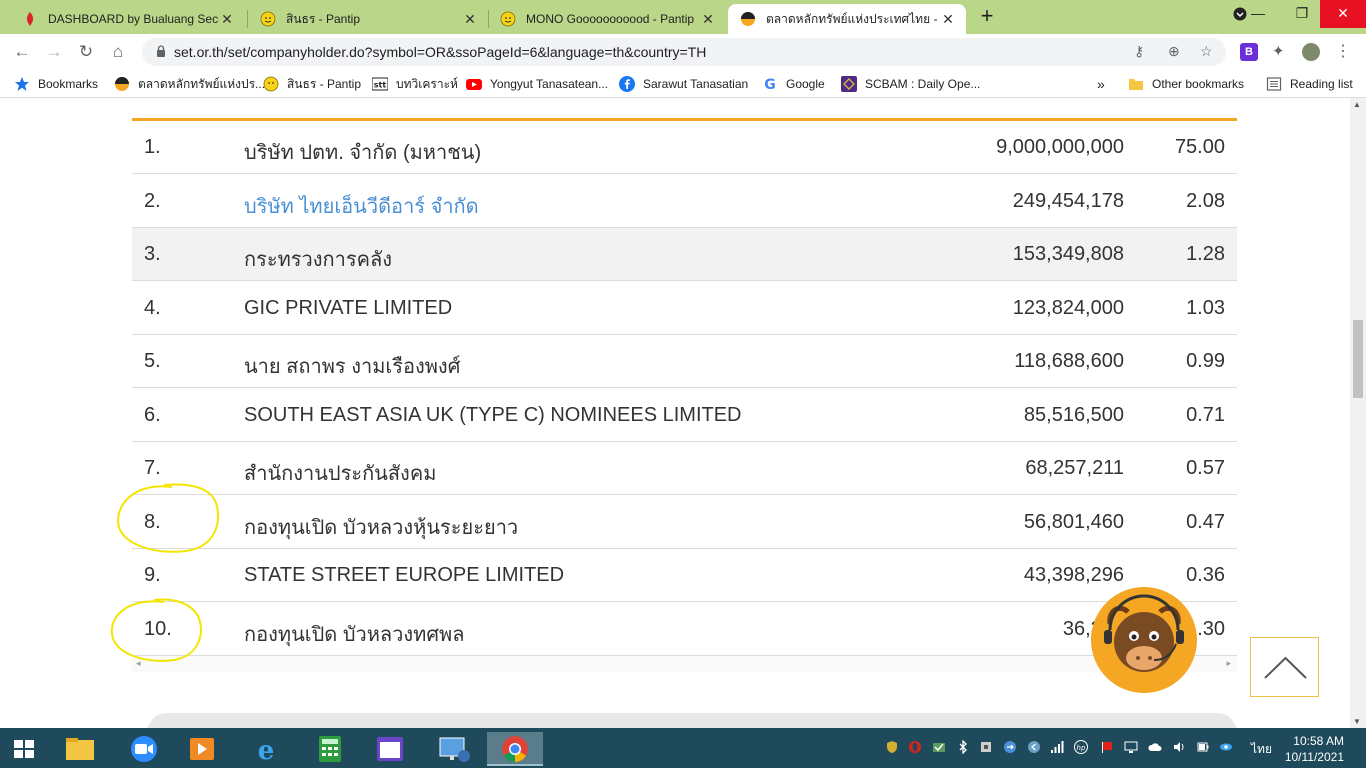 The height and width of the screenshot is (771, 1366). What do you see at coordinates (1274, 84) in the screenshot?
I see `reading-list-icon` at bounding box center [1274, 84].